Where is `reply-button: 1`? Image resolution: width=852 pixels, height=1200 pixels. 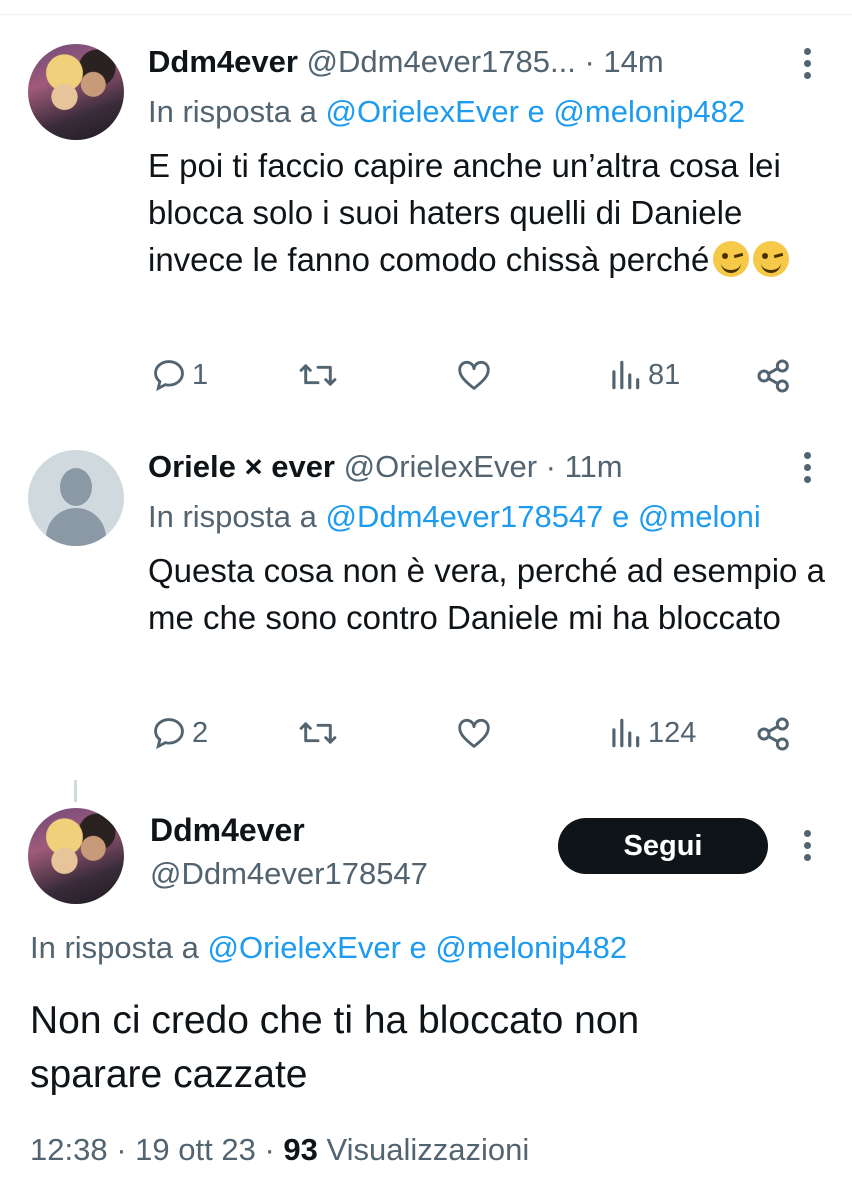 reply-button: 1 is located at coordinates (179, 375).